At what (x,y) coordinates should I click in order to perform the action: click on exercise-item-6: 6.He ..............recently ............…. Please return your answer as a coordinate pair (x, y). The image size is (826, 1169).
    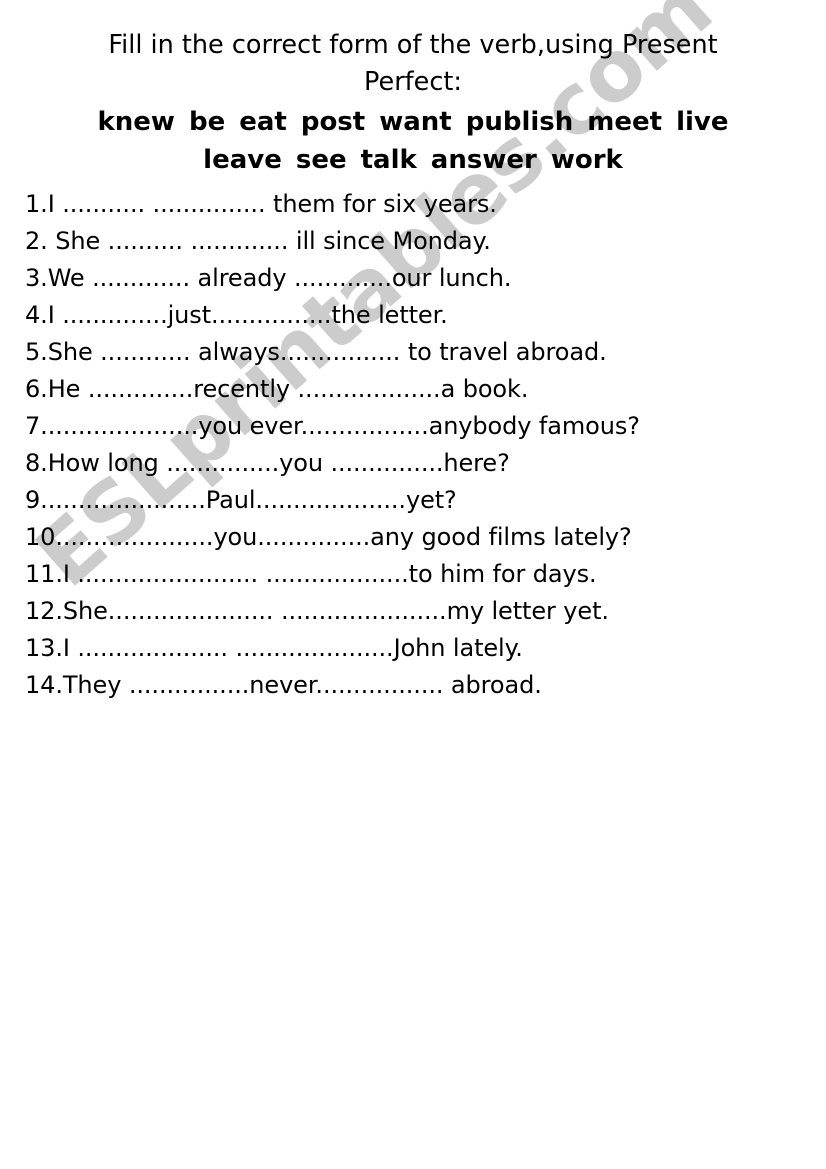
    Looking at the image, I should click on (277, 389).